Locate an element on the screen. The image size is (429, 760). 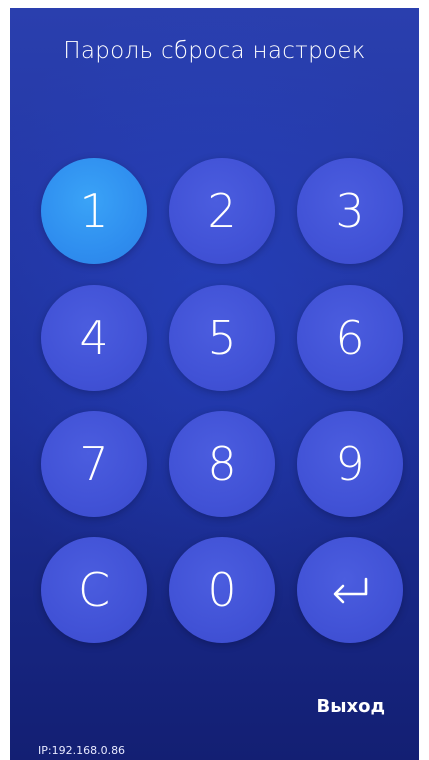
key-label: 2 is located at coordinates (222, 211).